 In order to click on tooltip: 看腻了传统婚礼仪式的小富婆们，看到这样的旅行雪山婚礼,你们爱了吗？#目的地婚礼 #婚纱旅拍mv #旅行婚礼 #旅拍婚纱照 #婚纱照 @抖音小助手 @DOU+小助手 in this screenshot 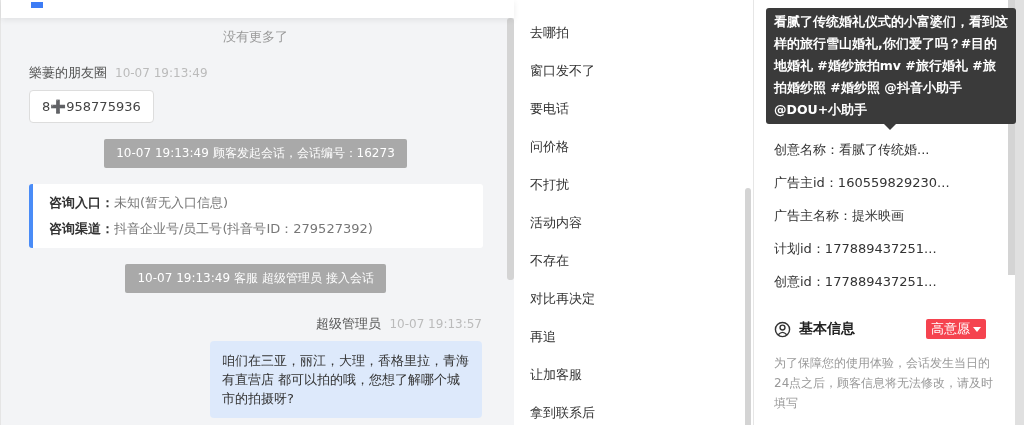, I will do `click(891, 66)`.